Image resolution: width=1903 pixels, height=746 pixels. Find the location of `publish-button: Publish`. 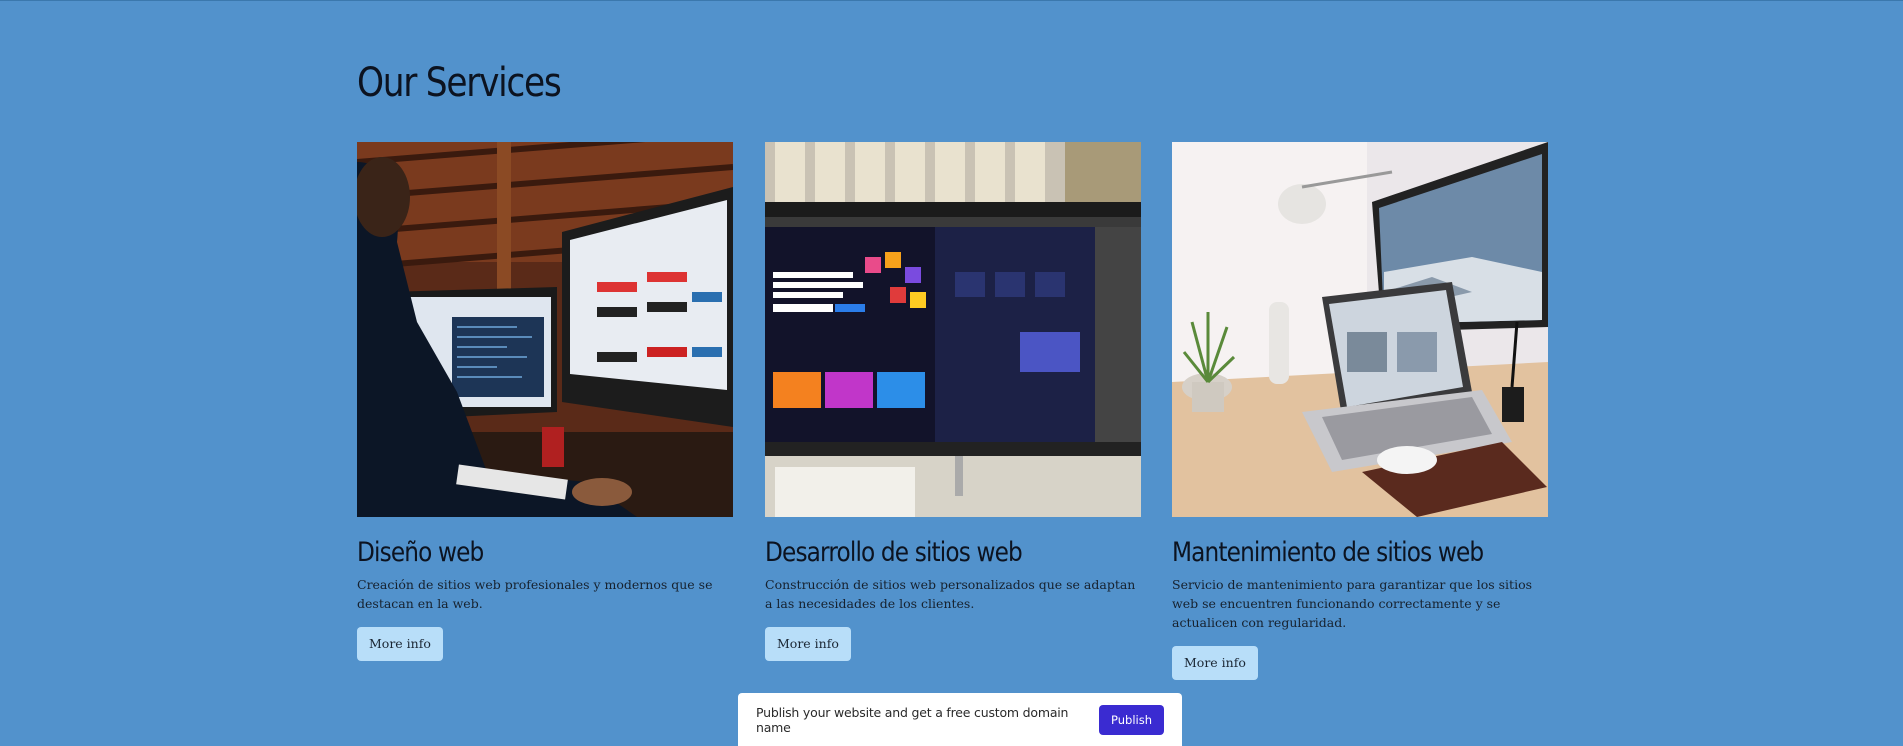

publish-button: Publish is located at coordinates (1131, 719).